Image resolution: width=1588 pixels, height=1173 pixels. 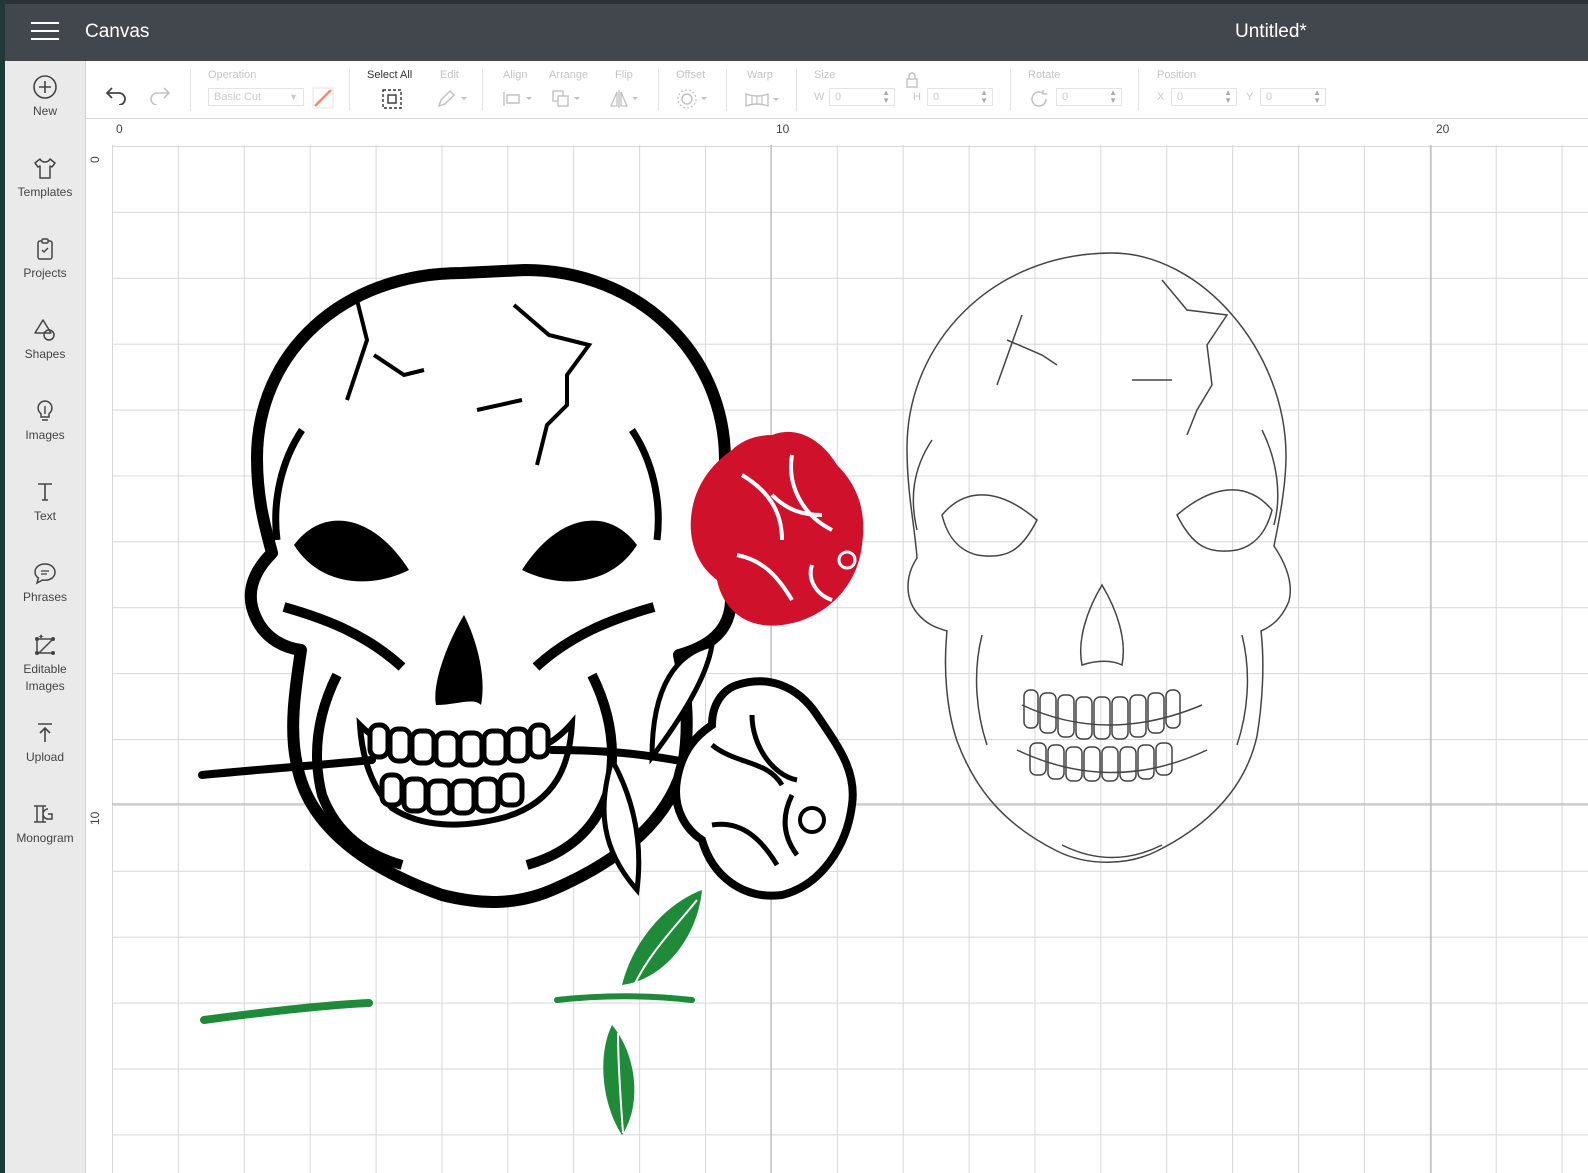 What do you see at coordinates (796, 32) in the screenshot?
I see `top-bar: Canvas Untitled*` at bounding box center [796, 32].